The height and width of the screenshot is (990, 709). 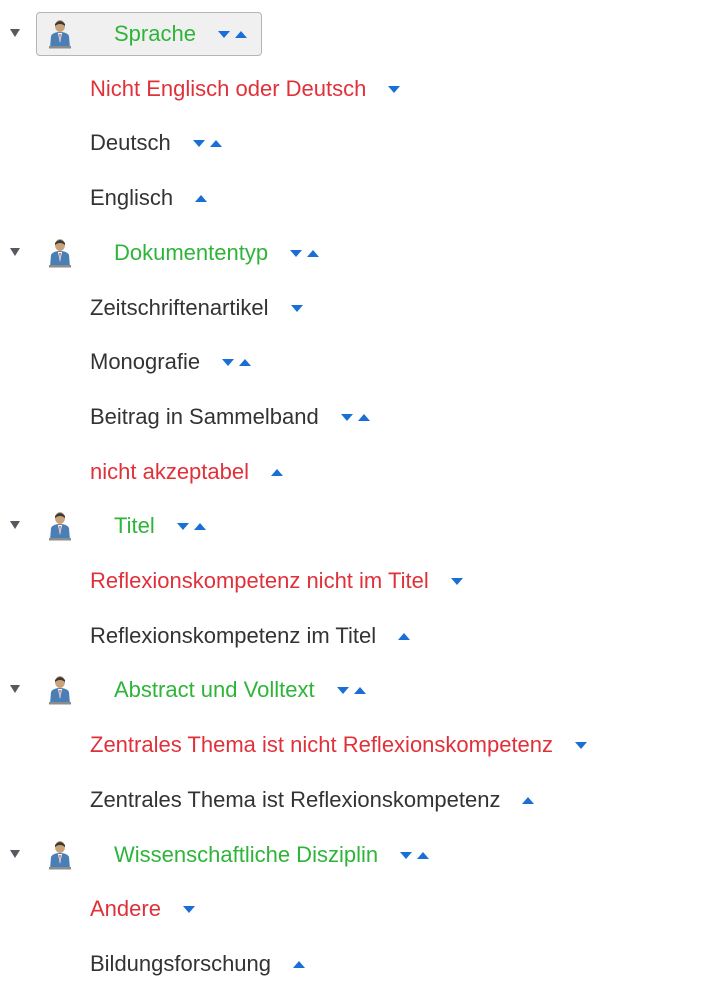 I want to click on code-item: Andere, so click(x=142, y=909).